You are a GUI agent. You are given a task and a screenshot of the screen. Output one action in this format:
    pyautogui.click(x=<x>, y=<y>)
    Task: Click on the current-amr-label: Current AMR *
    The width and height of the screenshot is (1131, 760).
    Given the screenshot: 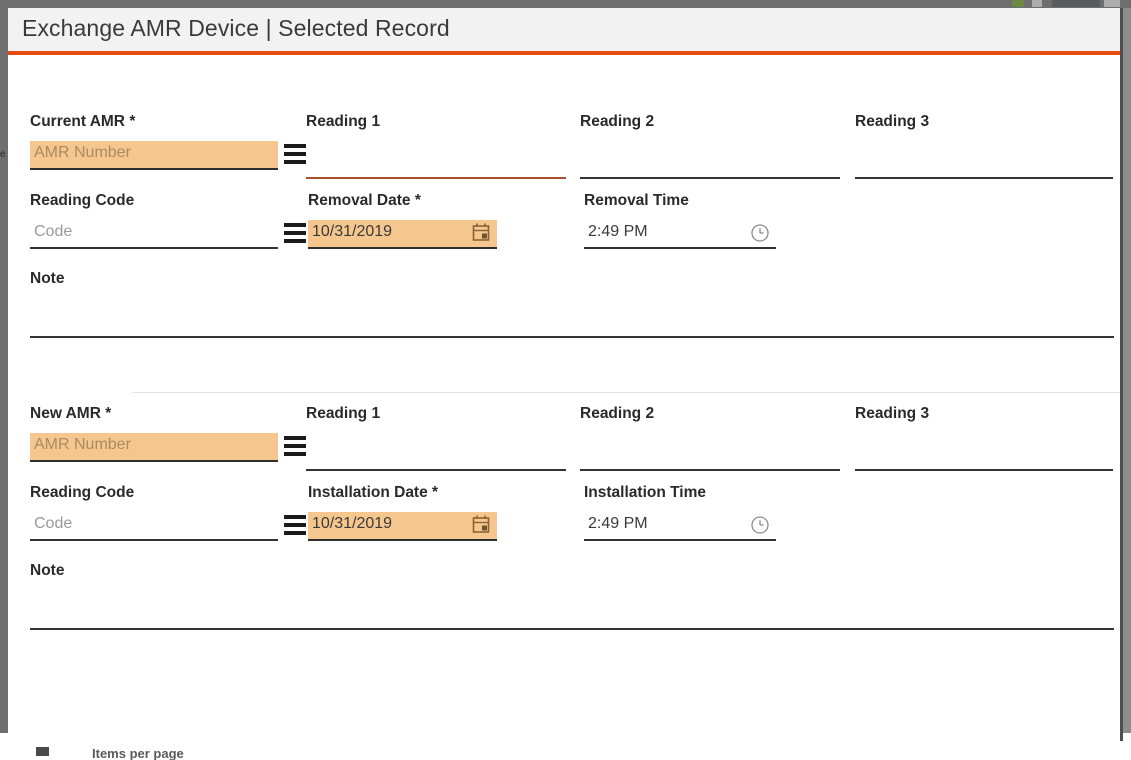 What is the action you would take?
    pyautogui.click(x=154, y=122)
    